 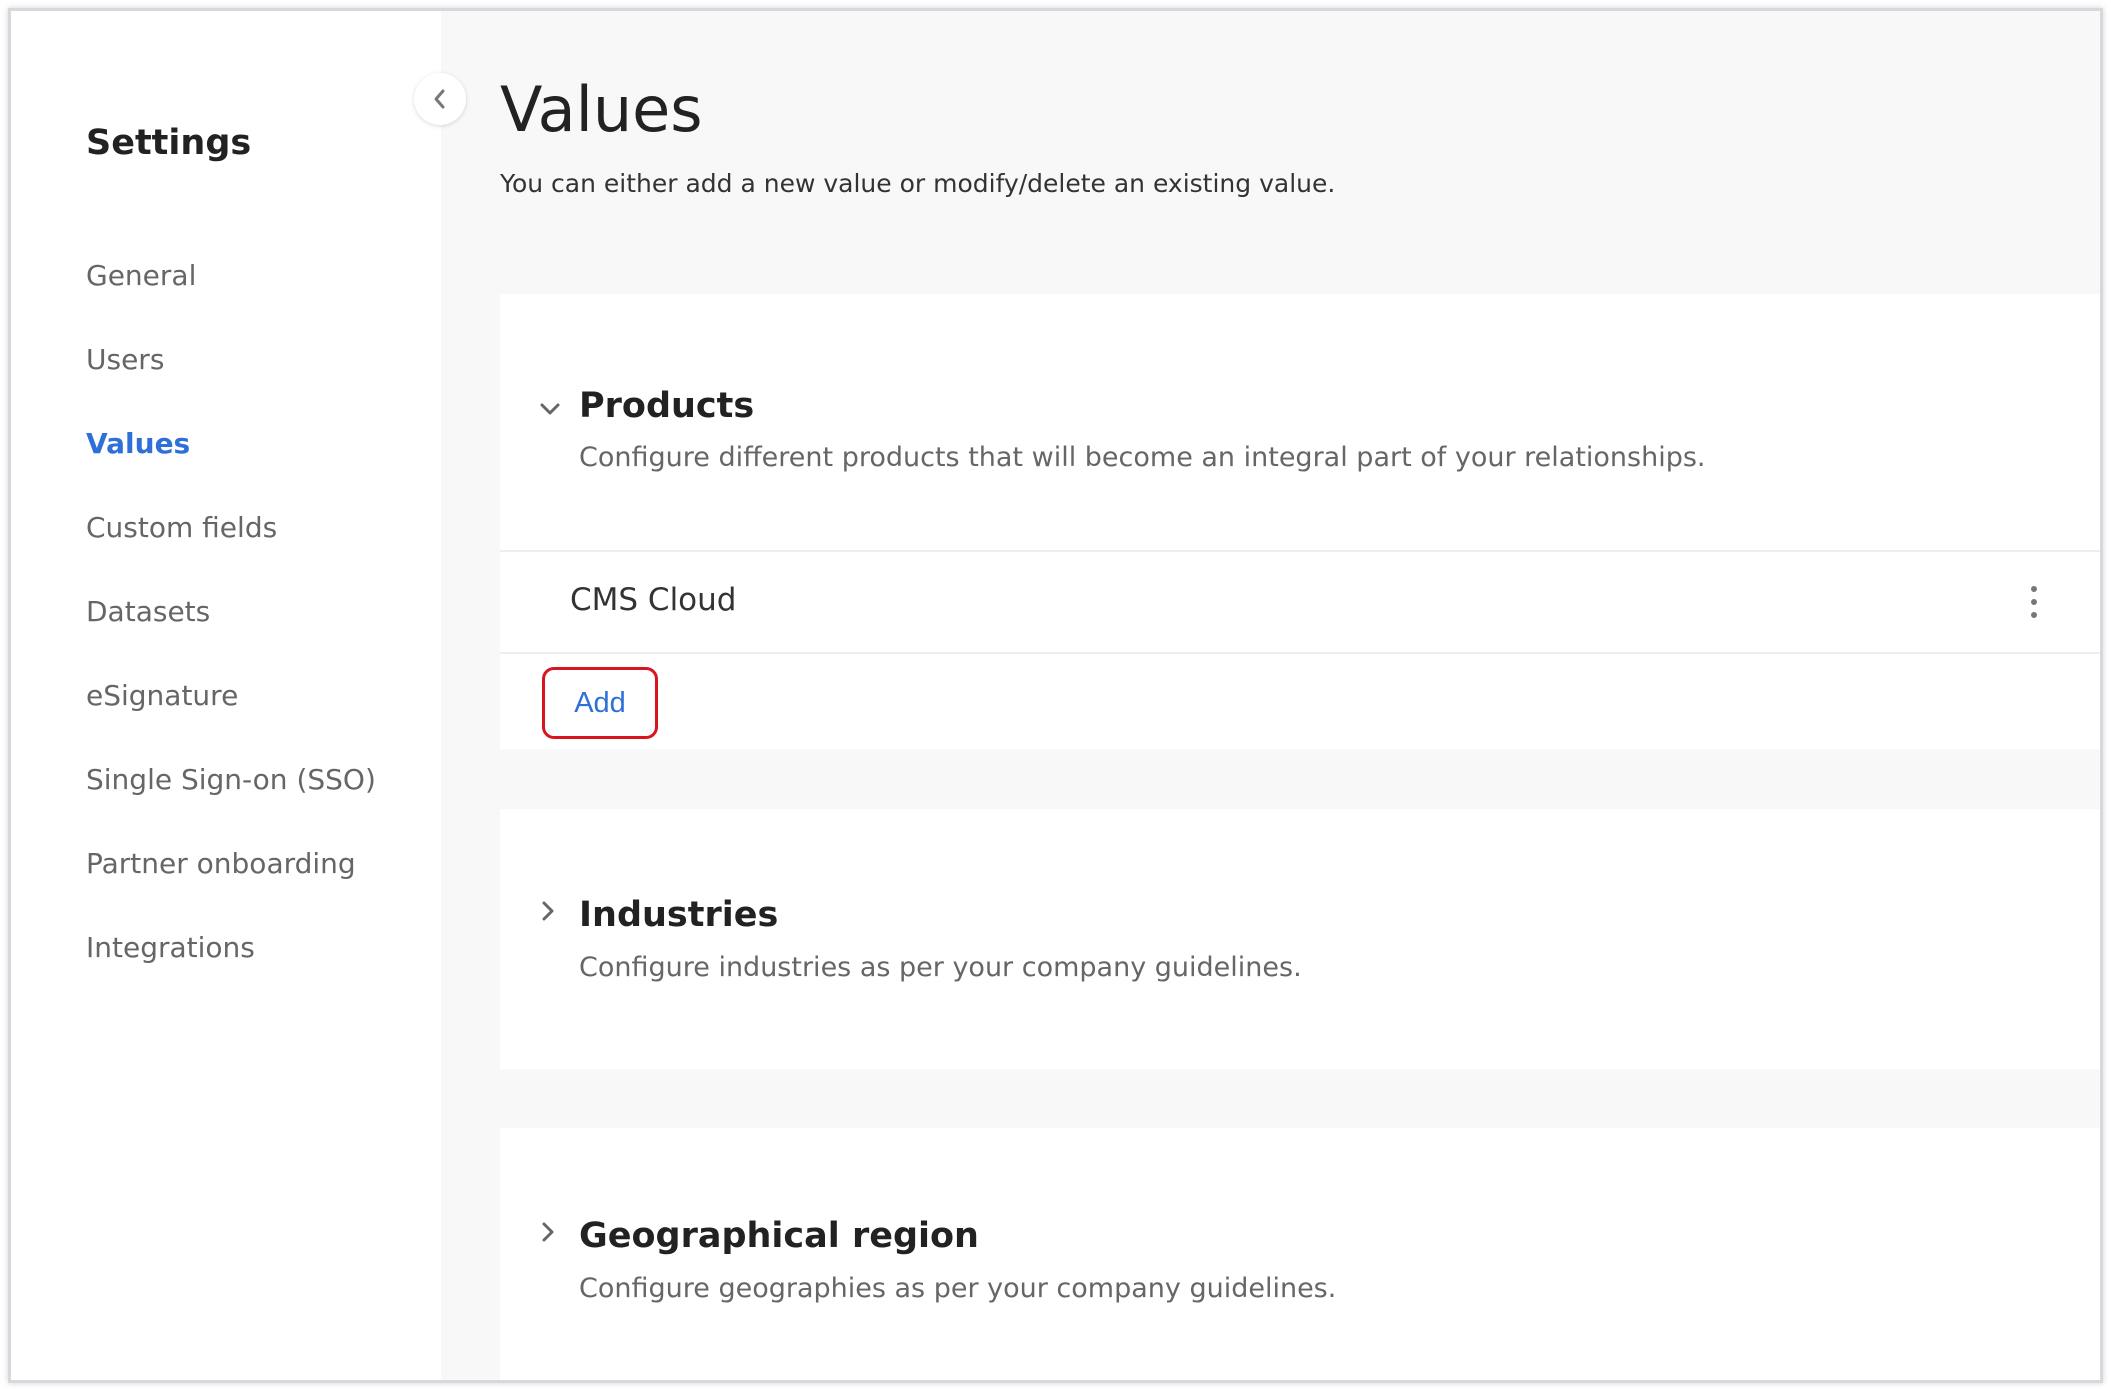 What do you see at coordinates (231, 779) in the screenshot?
I see `sidebar-item-sso: Single Sign-on (SSO)` at bounding box center [231, 779].